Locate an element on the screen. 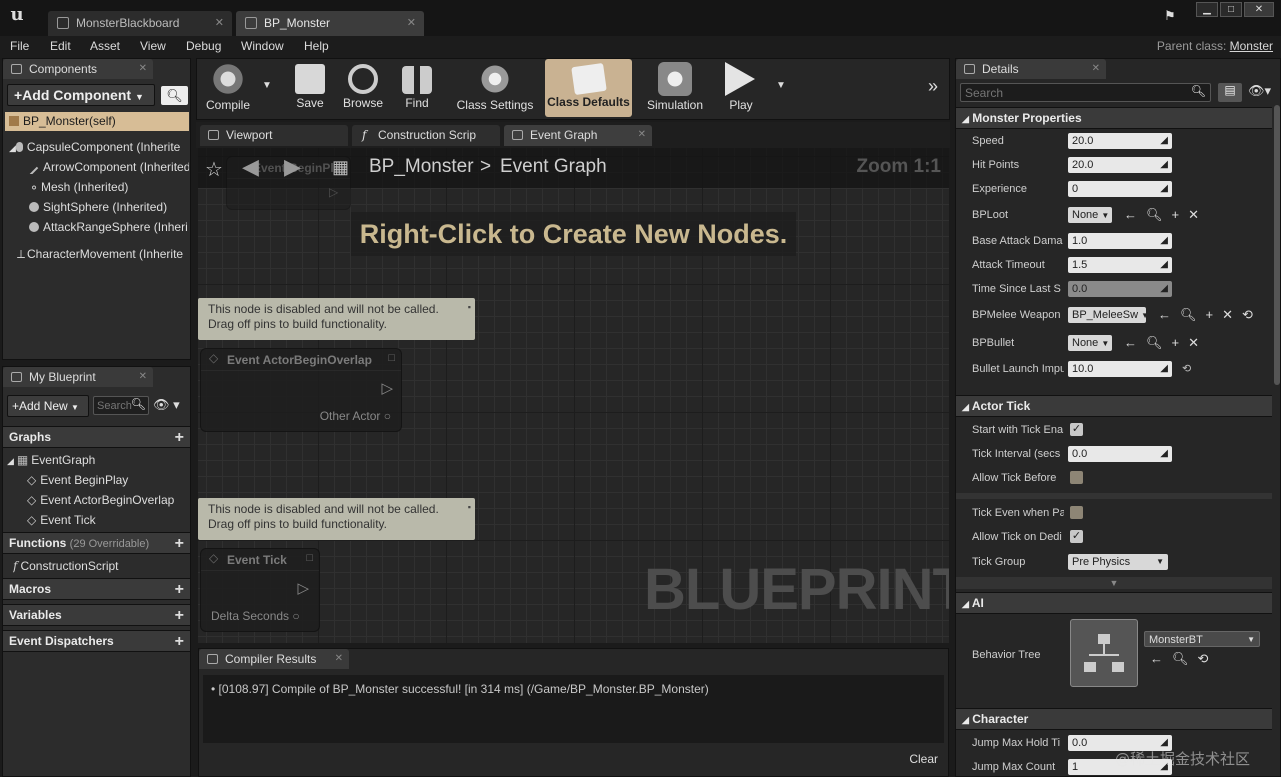 The width and height of the screenshot is (1281, 777). play-options-chevron-icon: ▼ is located at coordinates (781, 85).